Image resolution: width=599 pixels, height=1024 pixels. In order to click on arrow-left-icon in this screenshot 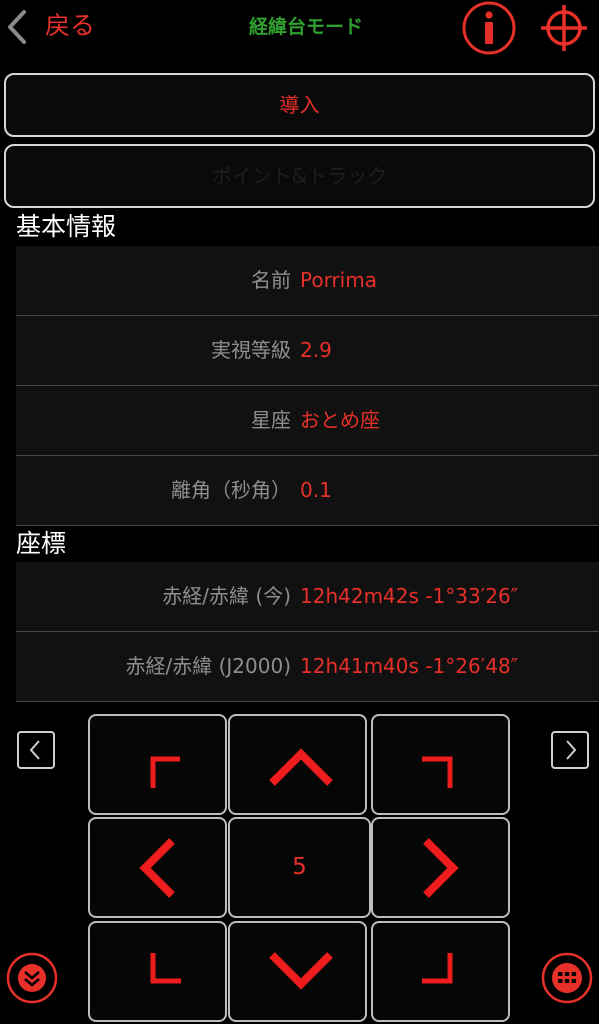, I will do `click(157, 868)`.